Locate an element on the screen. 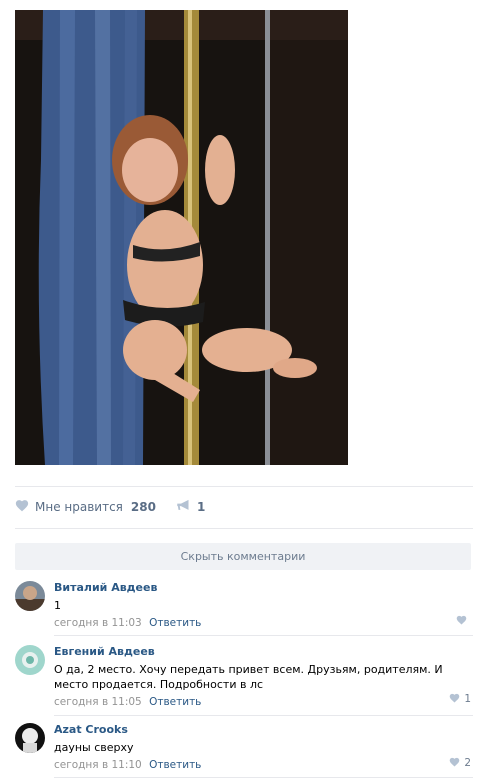 The height and width of the screenshot is (781, 488). like-button: Мне нравится 280 is located at coordinates (85, 507).